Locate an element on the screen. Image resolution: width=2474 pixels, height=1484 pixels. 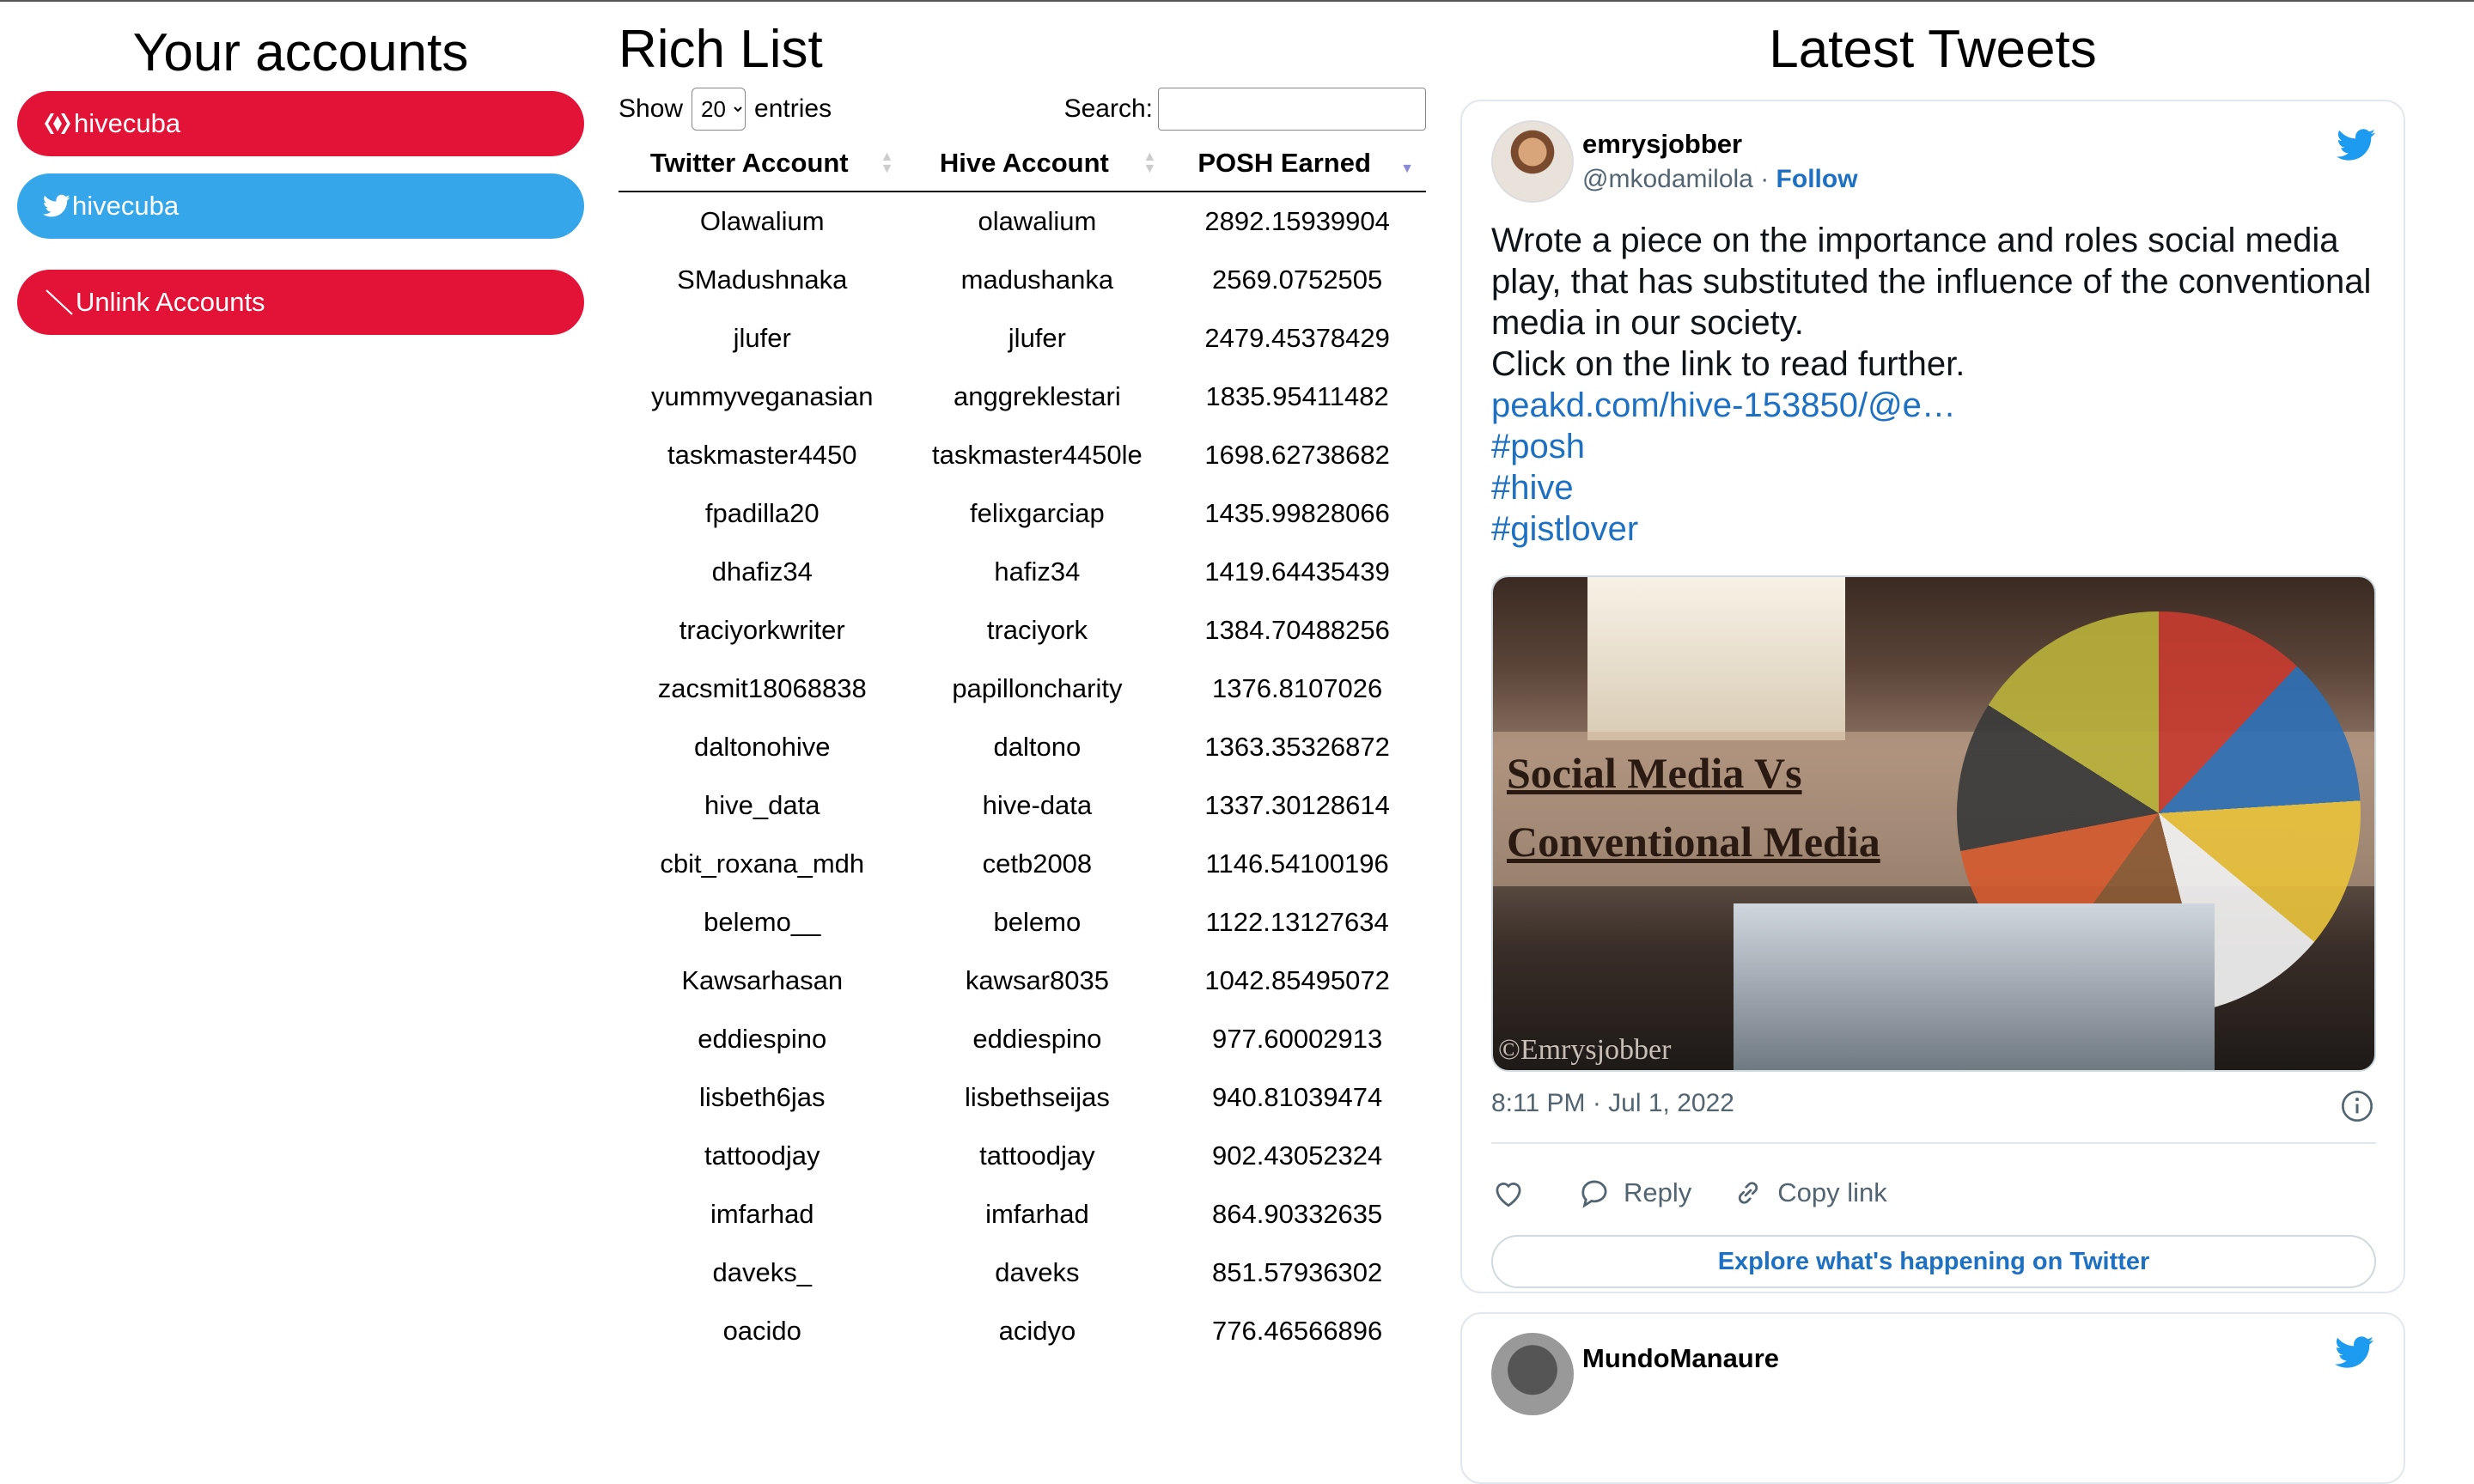
hive-icon is located at coordinates (57, 124).